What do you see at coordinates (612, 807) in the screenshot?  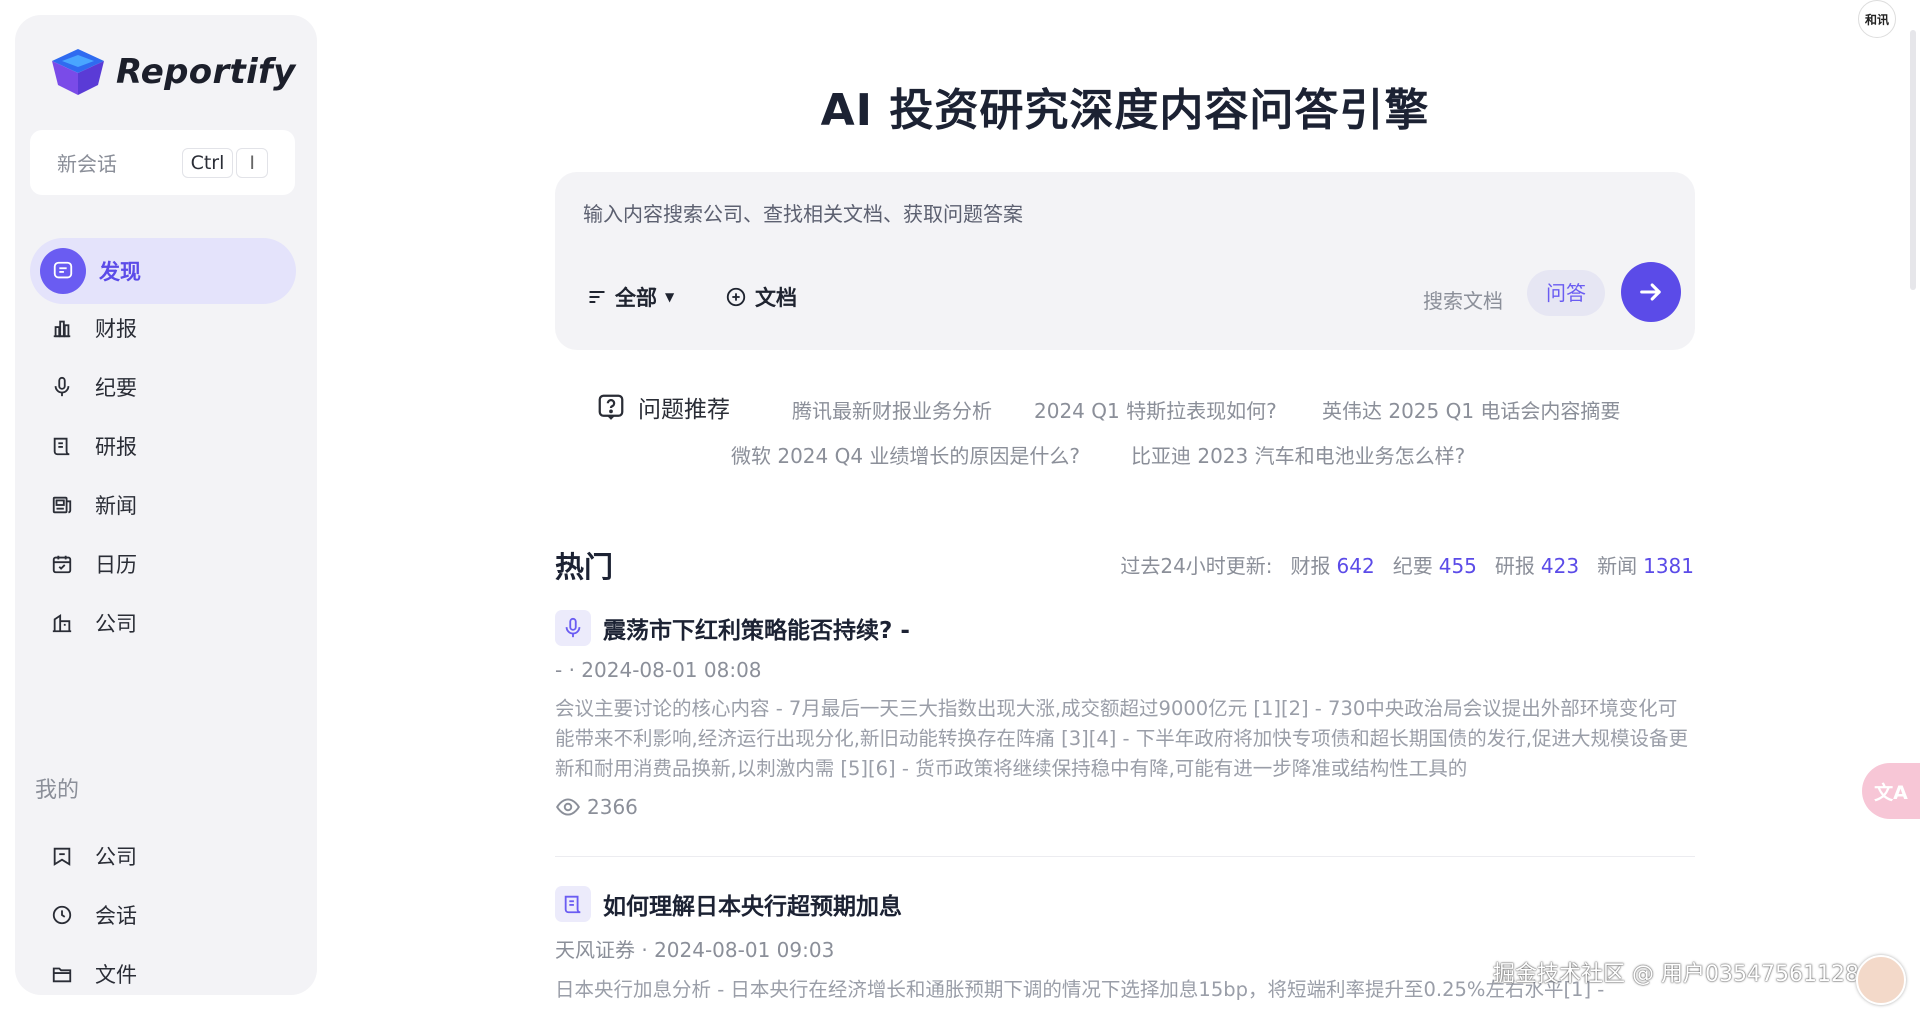 I see `article-view-count: 2366` at bounding box center [612, 807].